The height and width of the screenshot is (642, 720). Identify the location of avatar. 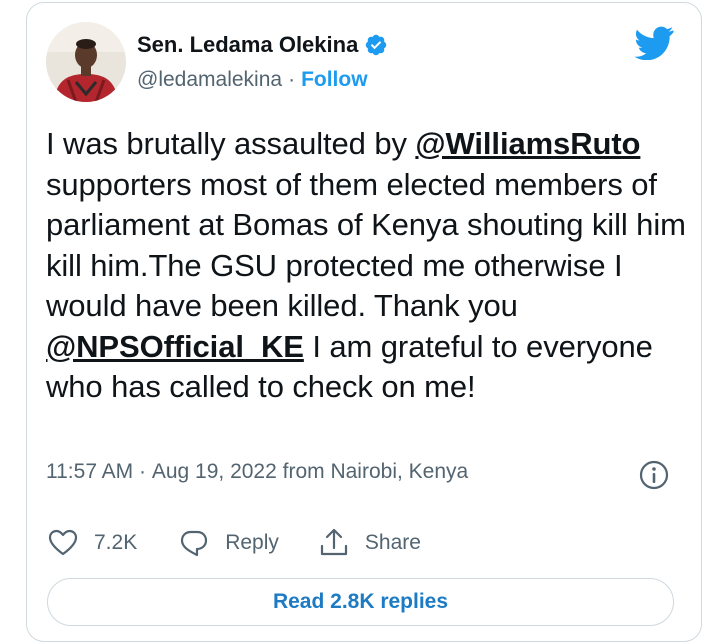
(86, 62).